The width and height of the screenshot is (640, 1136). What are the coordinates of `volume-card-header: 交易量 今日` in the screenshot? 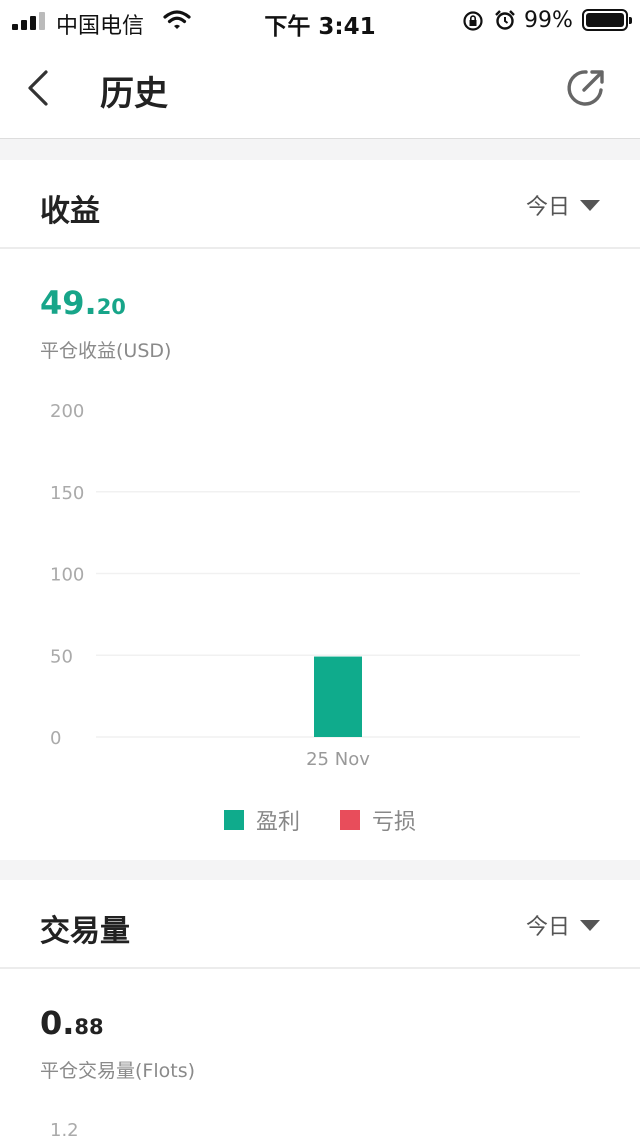 It's located at (320, 924).